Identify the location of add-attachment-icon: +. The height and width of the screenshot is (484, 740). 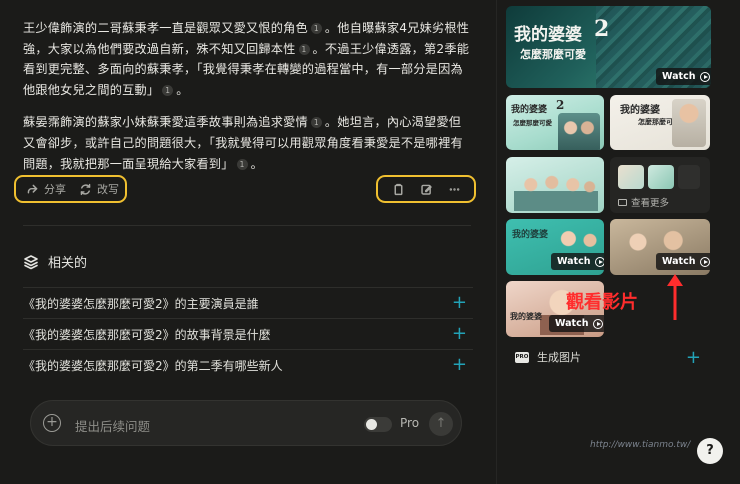
(52, 423).